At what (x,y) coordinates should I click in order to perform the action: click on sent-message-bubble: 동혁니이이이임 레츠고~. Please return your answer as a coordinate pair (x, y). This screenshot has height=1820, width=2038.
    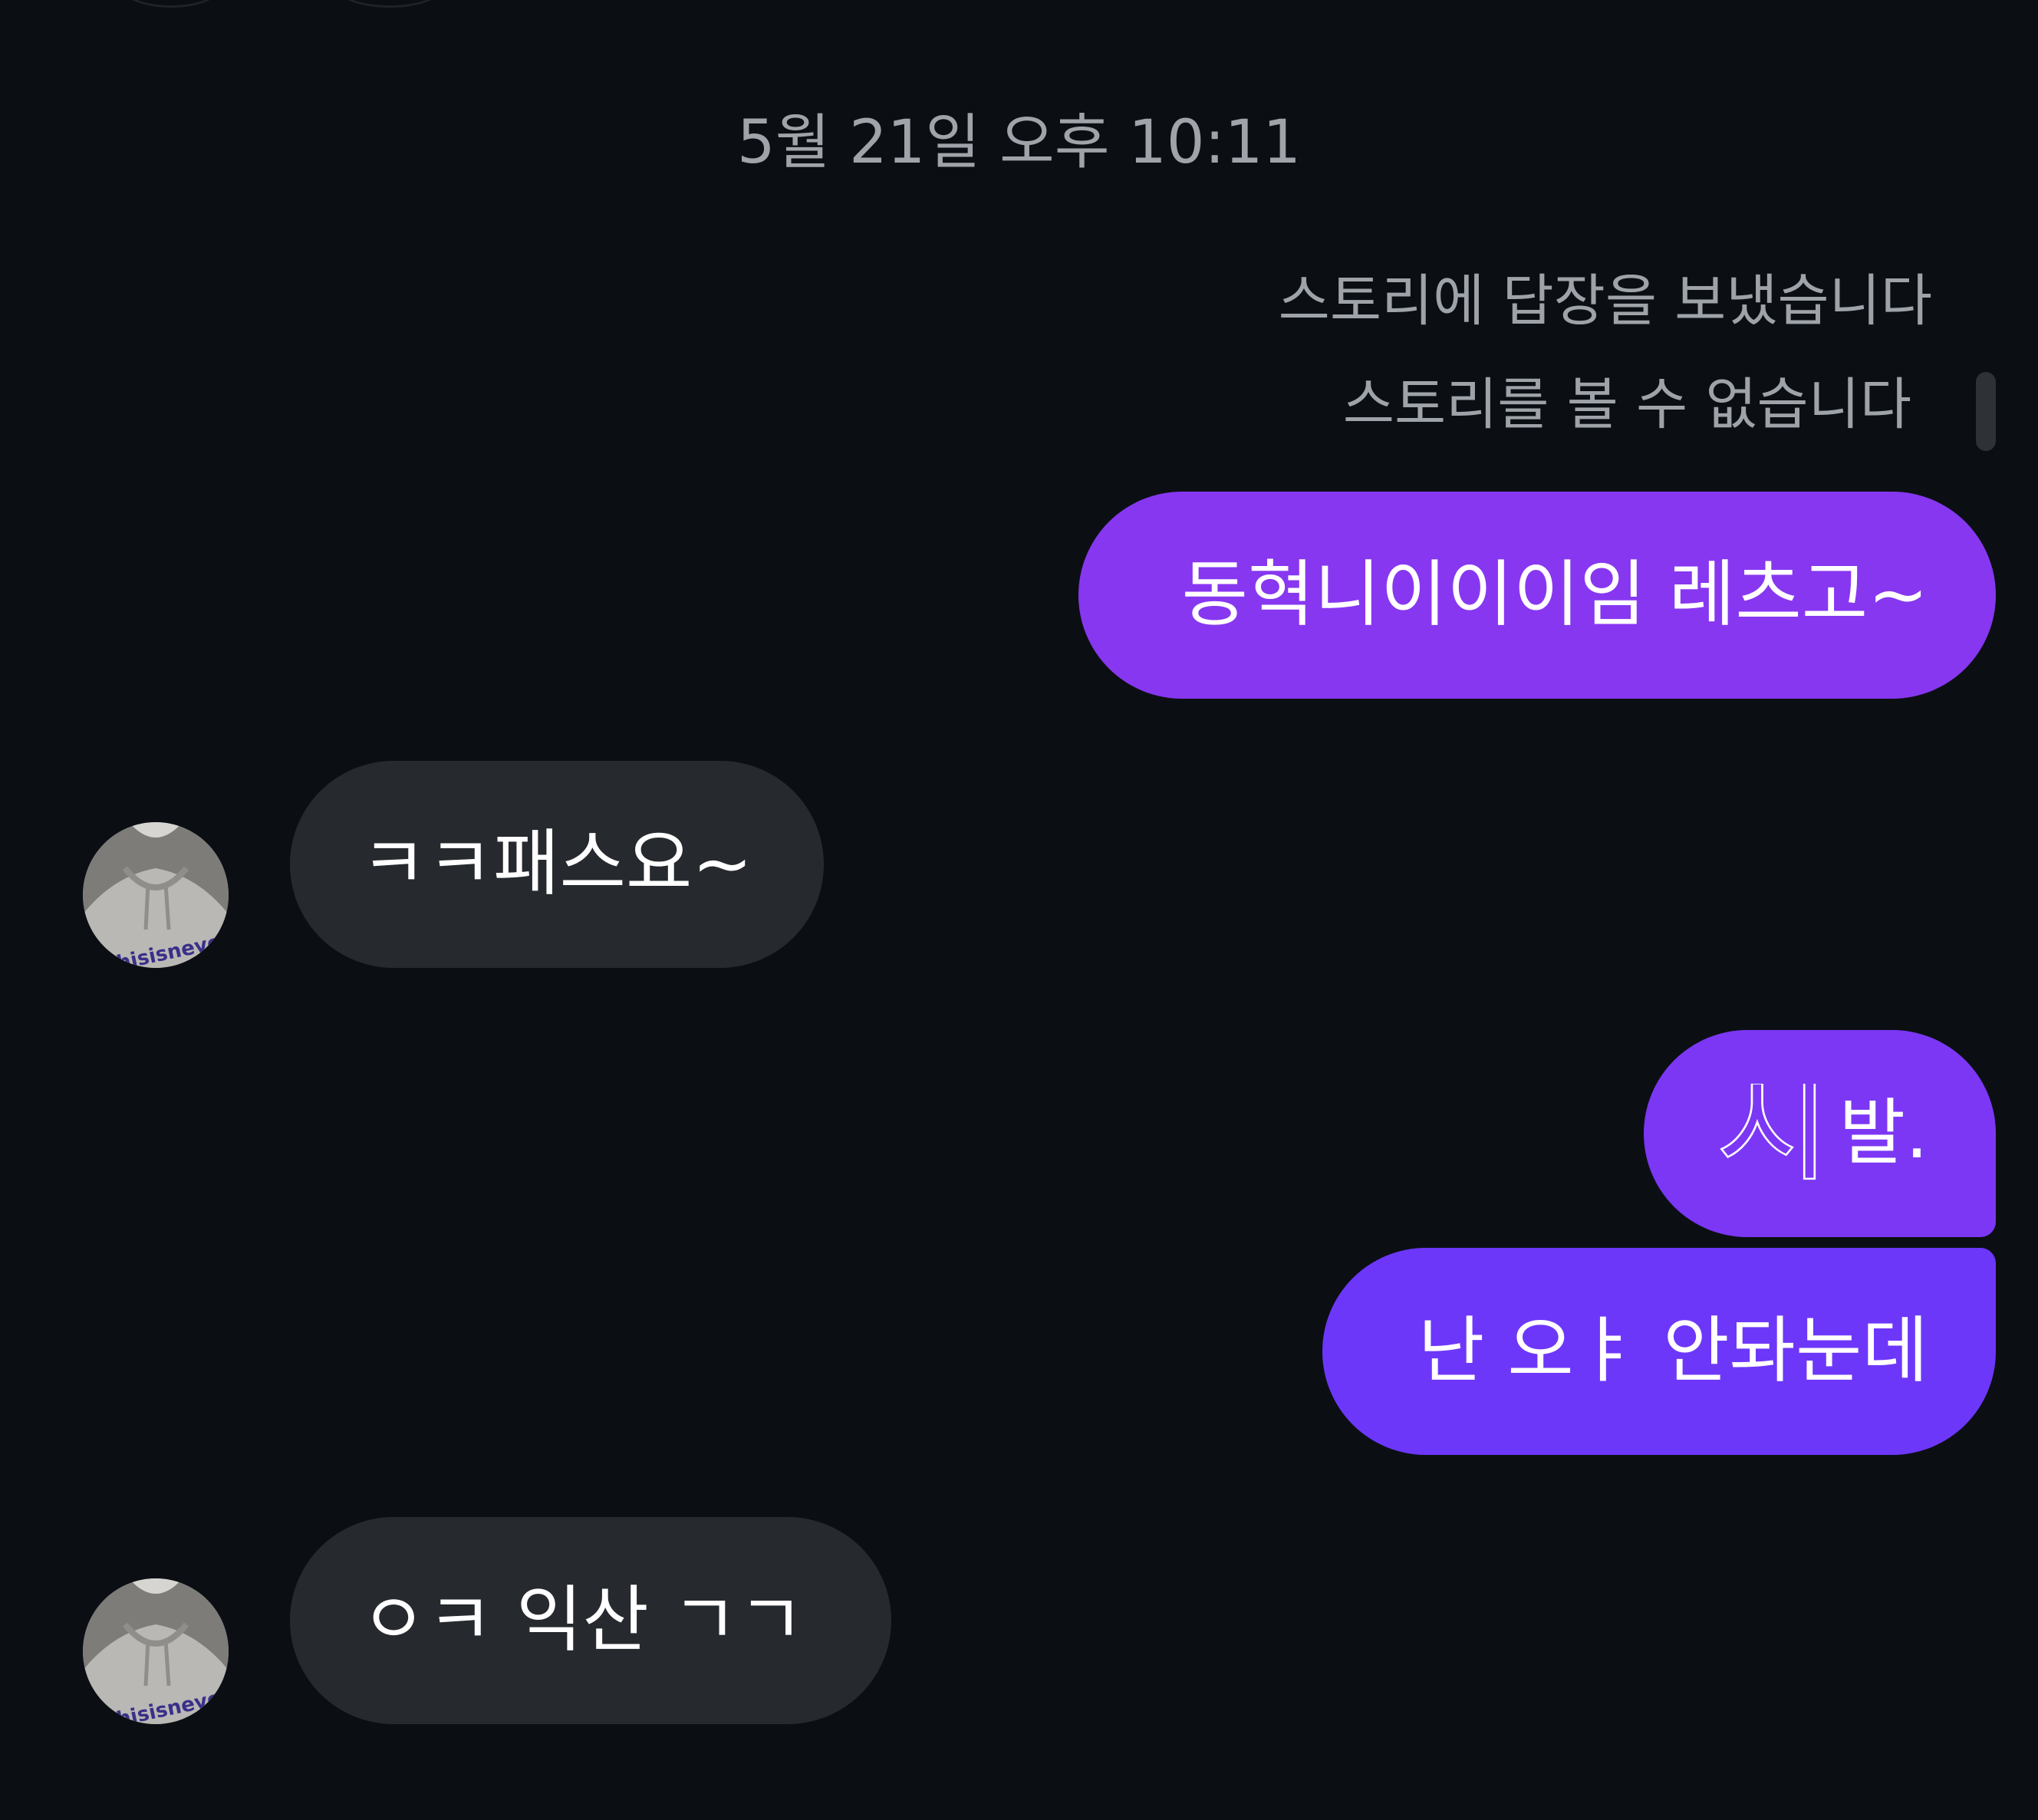
    Looking at the image, I should click on (1537, 596).